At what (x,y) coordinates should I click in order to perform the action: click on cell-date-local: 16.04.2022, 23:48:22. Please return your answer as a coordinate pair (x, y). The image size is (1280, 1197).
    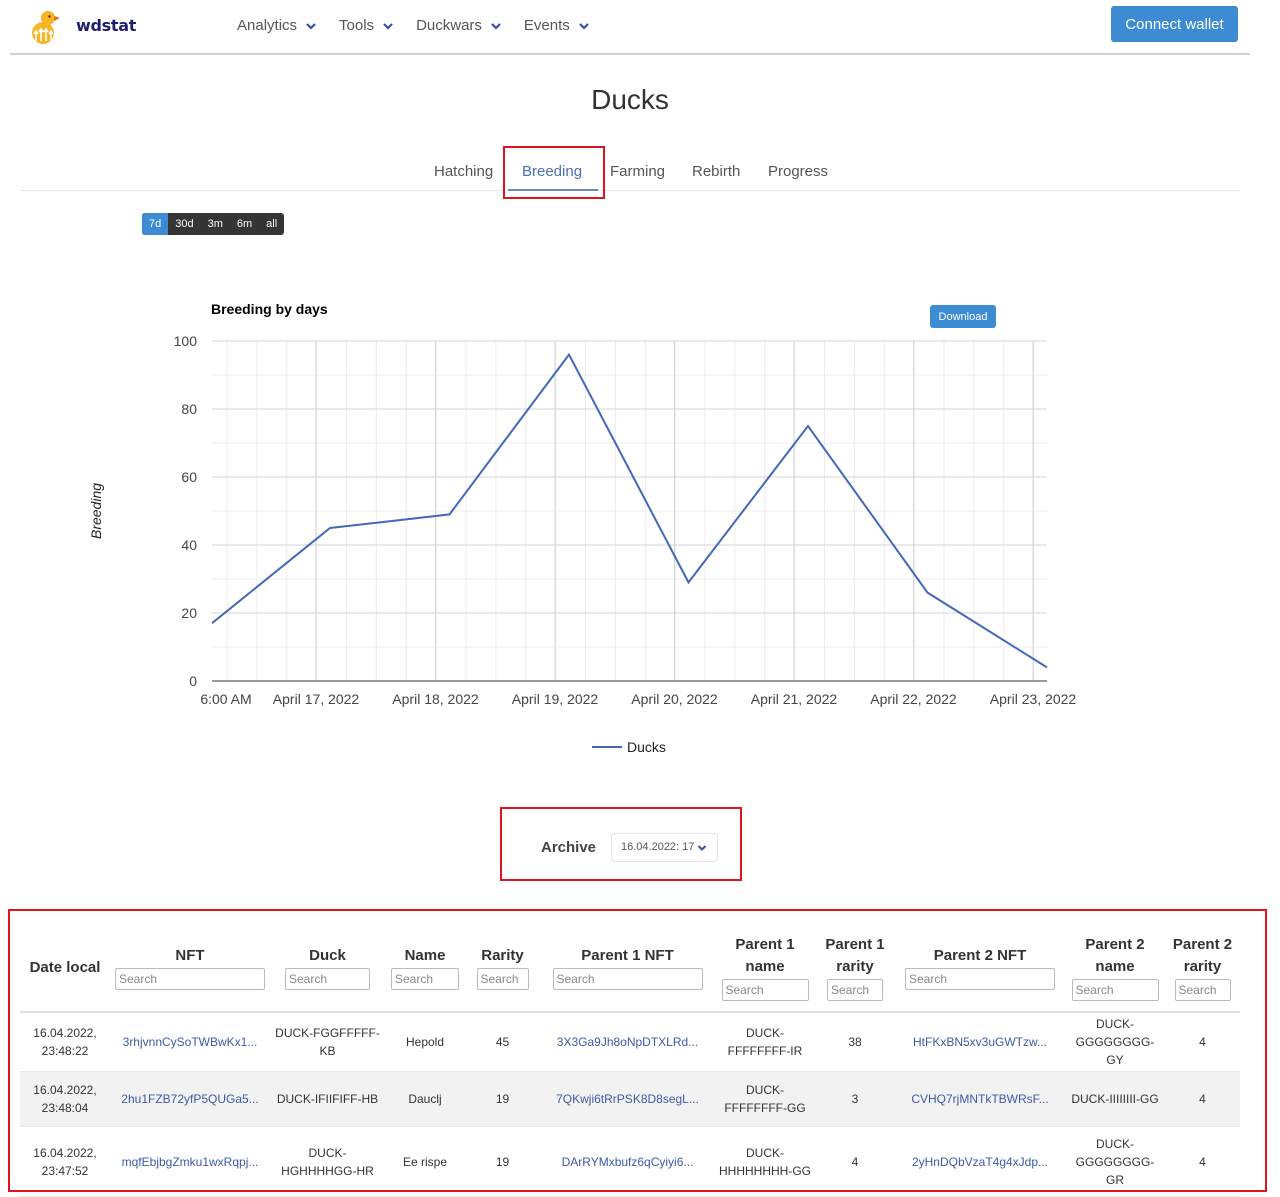
    Looking at the image, I should click on (65, 1042).